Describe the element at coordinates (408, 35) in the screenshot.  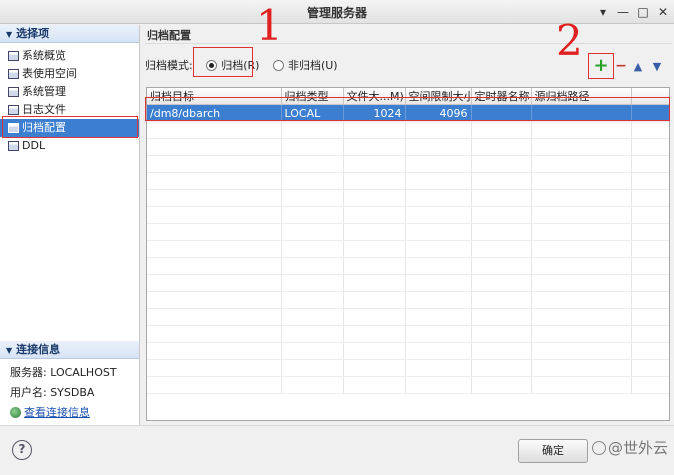
I see `page-title: 归档配置` at that location.